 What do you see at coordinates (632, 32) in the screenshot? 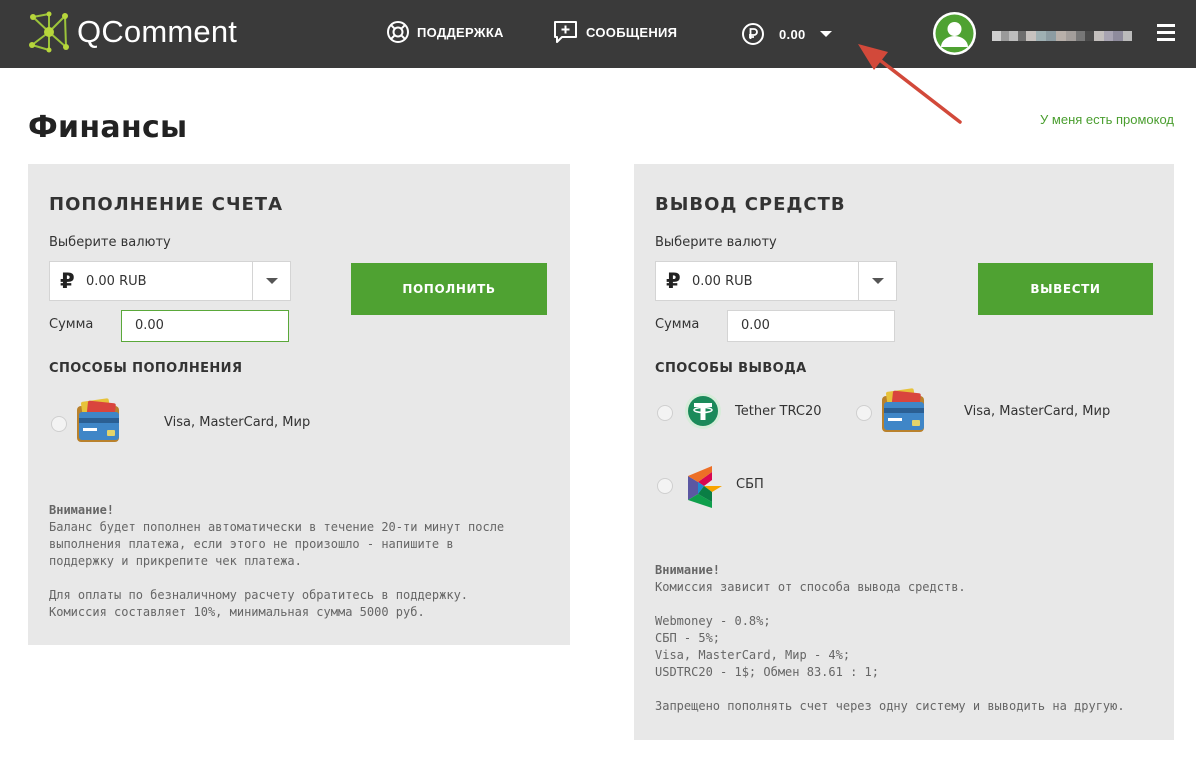
I see `nav-messages-label: СООБЩЕНИЯ` at bounding box center [632, 32].